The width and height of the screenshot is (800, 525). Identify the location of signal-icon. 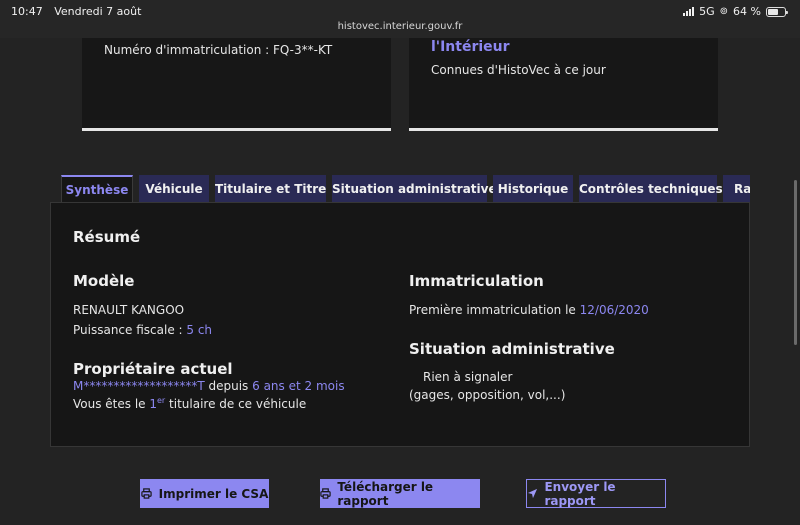
(689, 11).